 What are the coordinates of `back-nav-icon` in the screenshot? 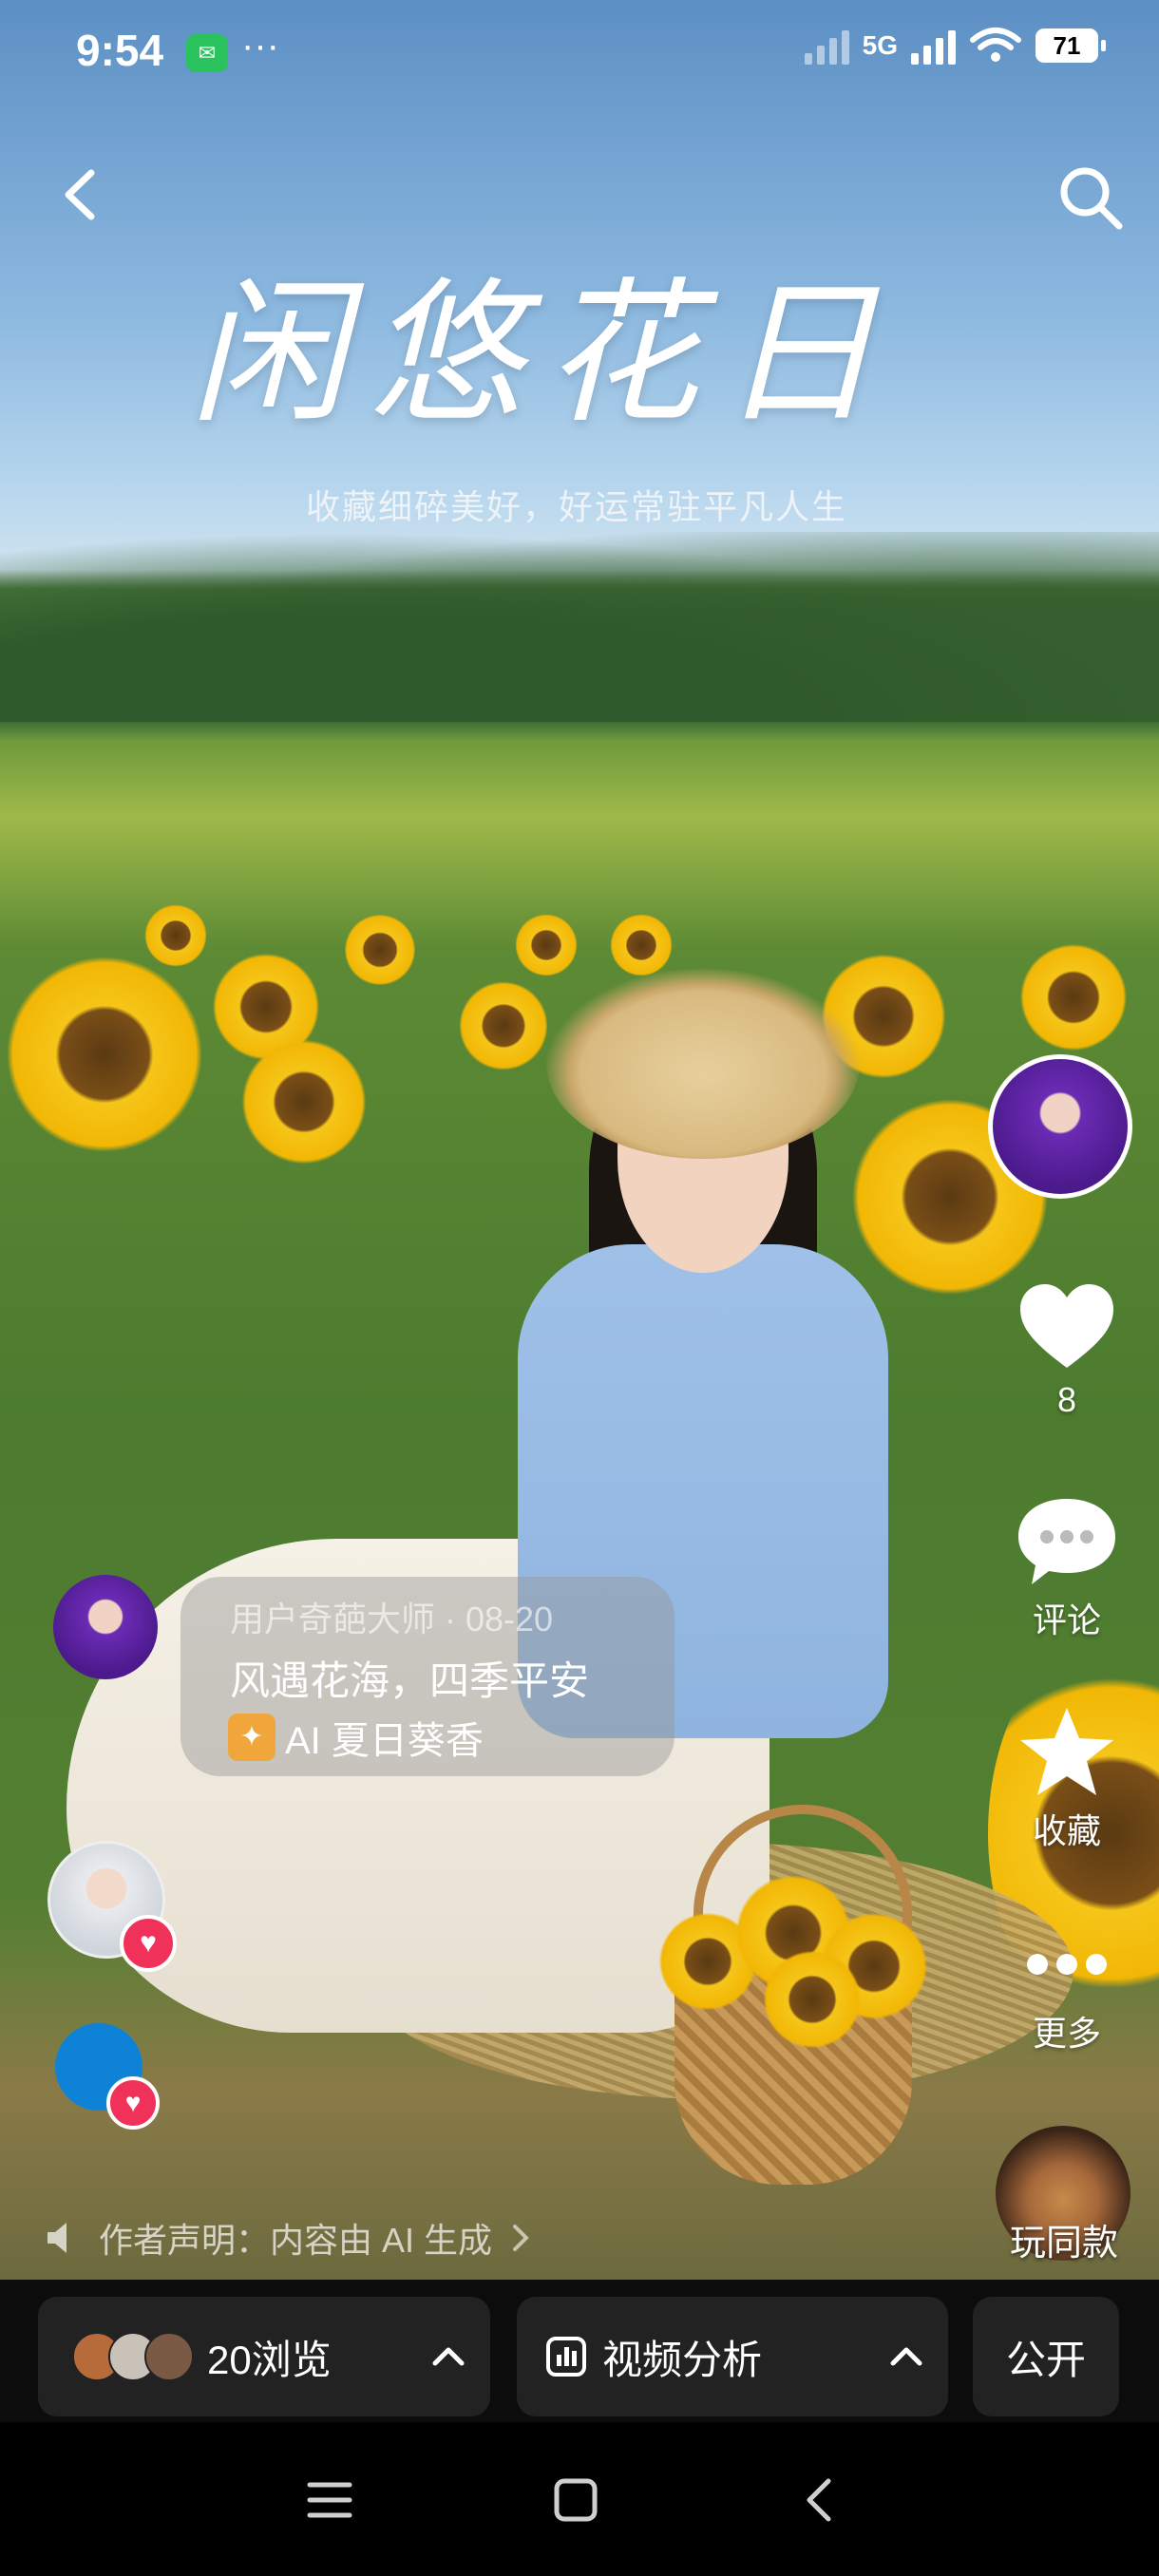 It's located at (819, 2500).